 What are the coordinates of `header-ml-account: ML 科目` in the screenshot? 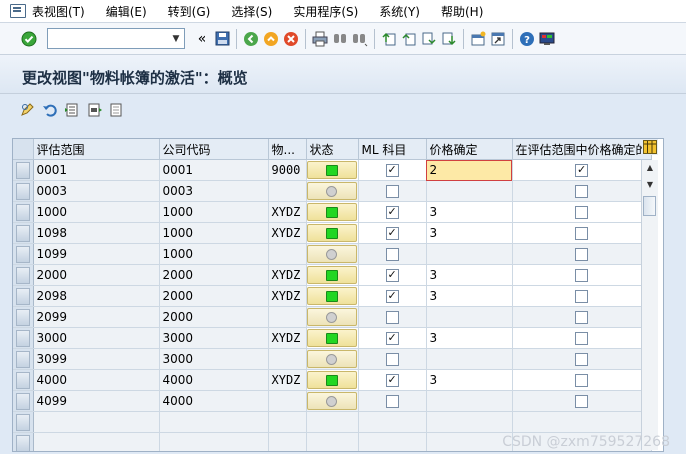 It's located at (392, 149).